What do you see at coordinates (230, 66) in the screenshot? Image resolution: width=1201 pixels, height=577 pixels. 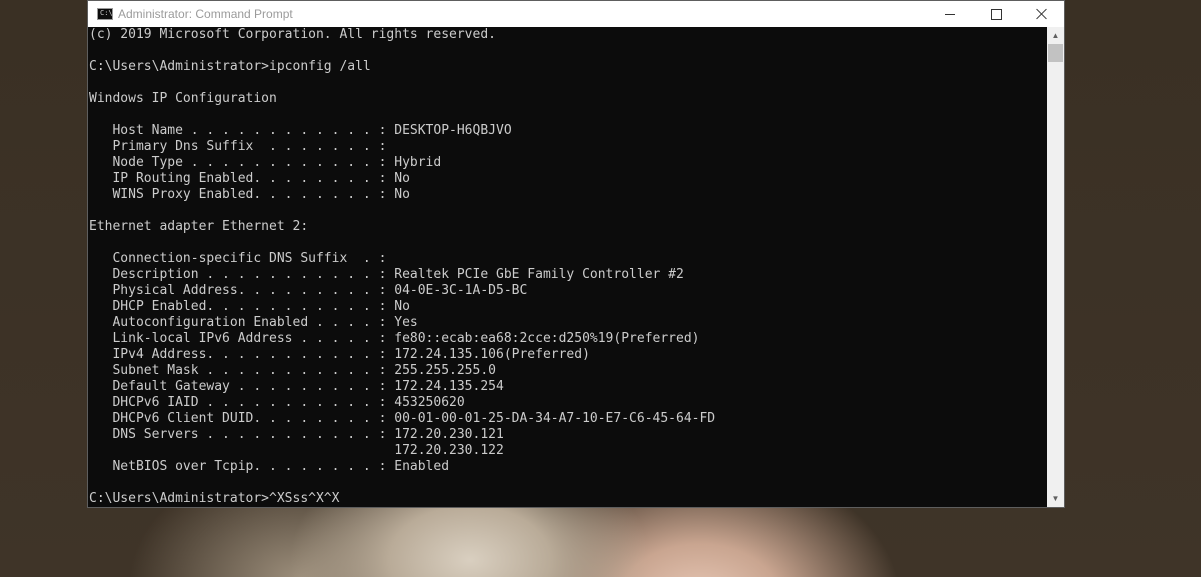 I see `console-line: C:\Users\Administrator>ipconfig /all` at bounding box center [230, 66].